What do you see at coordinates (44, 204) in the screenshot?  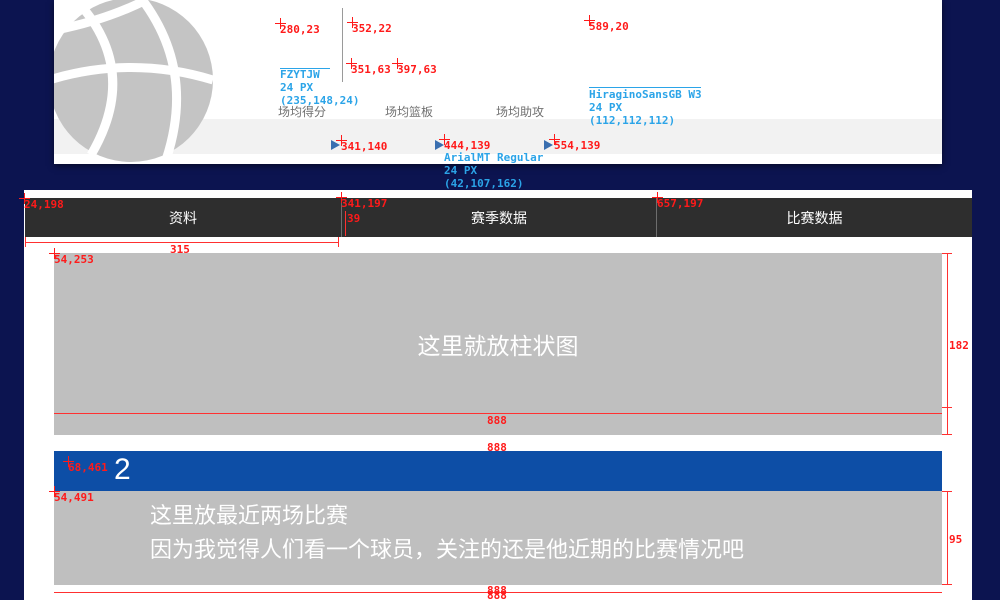 I see `spec-coord: 24,198` at bounding box center [44, 204].